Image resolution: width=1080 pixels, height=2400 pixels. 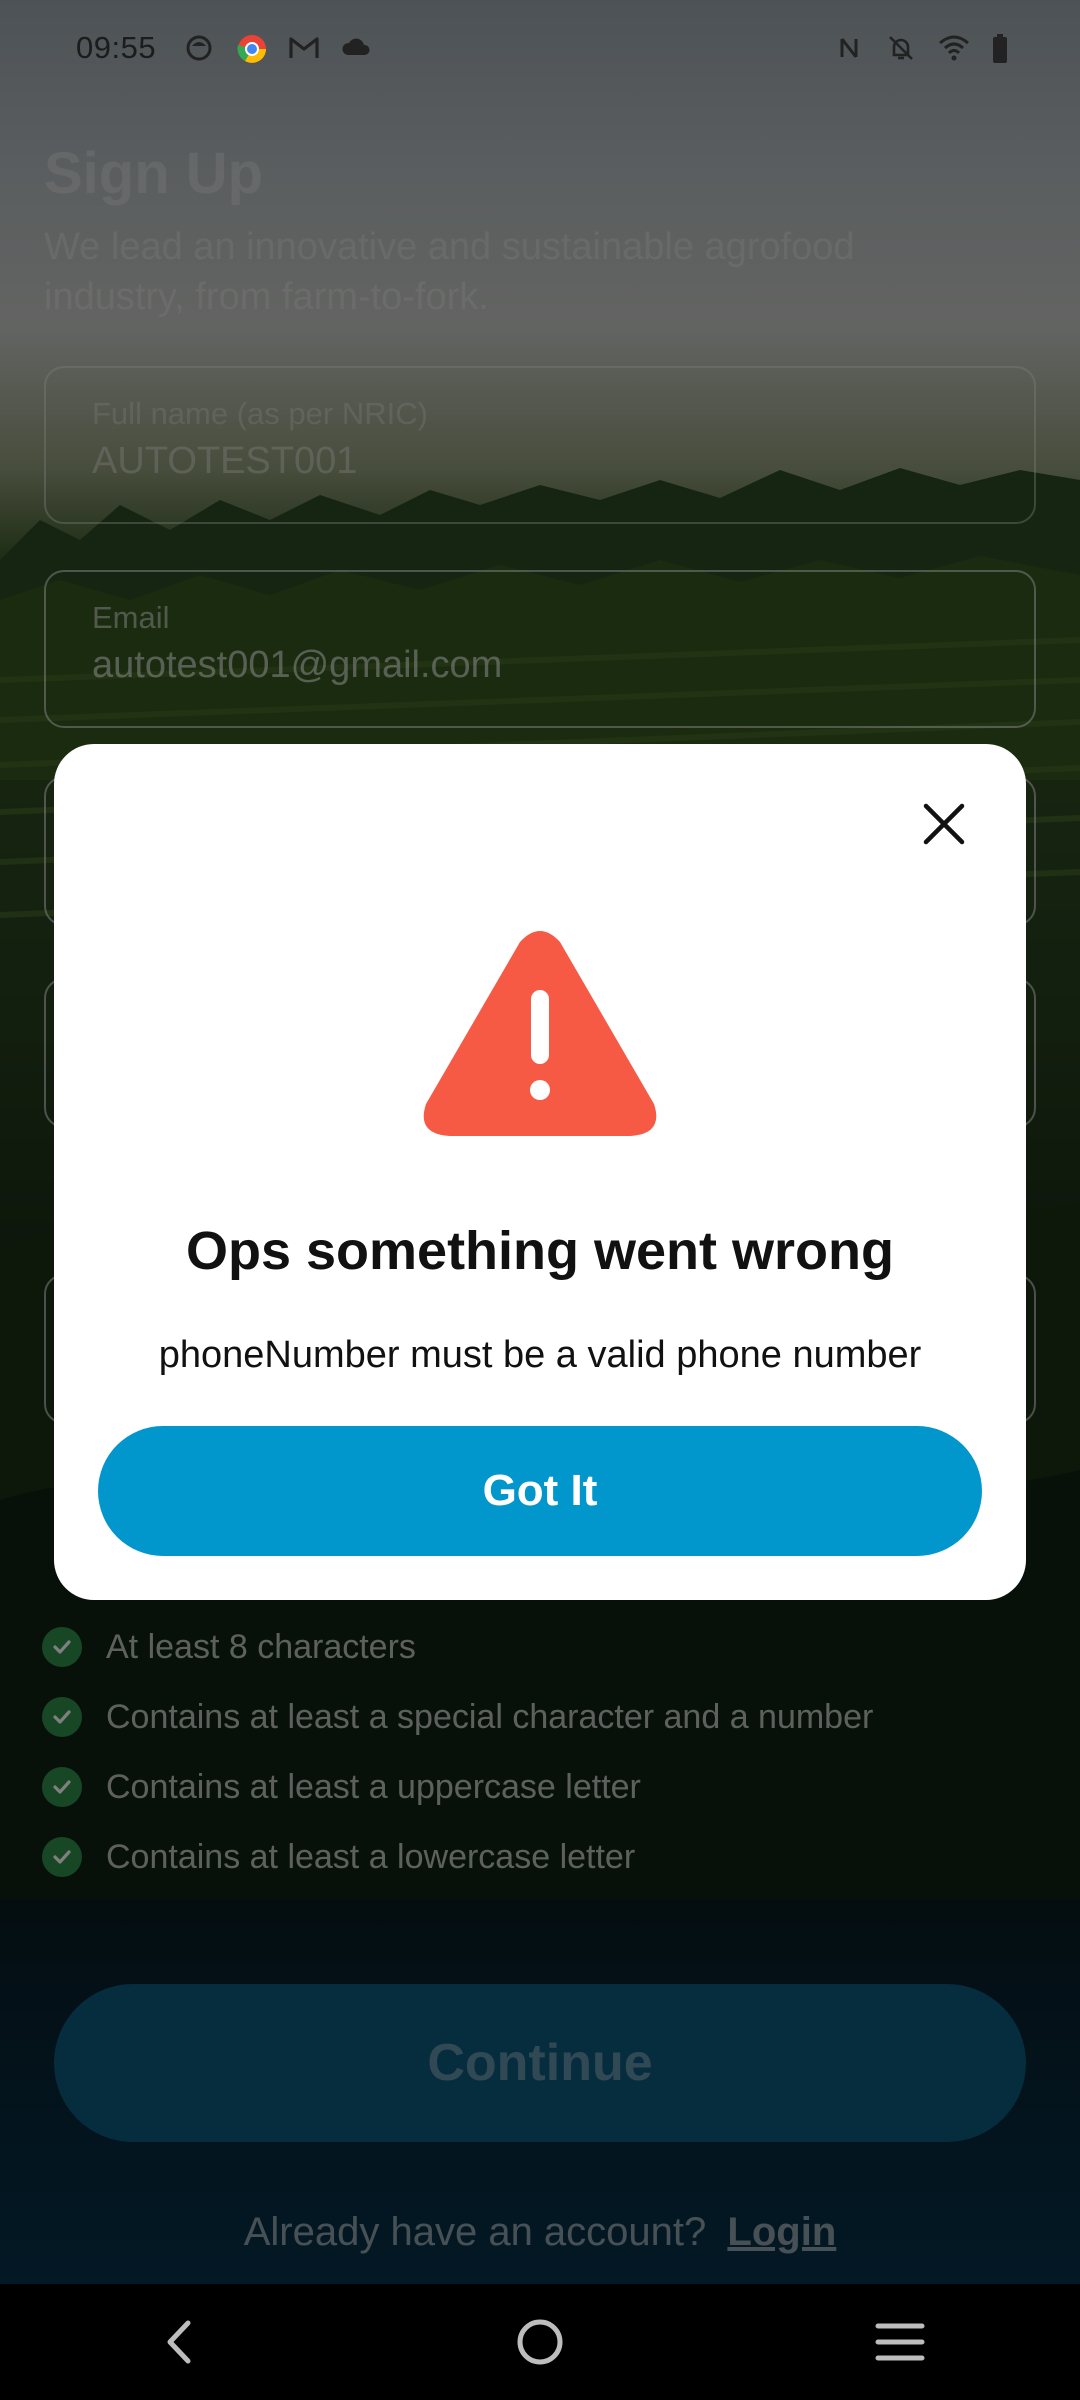 I want to click on got-it-button: Got It, so click(x=540, y=1491).